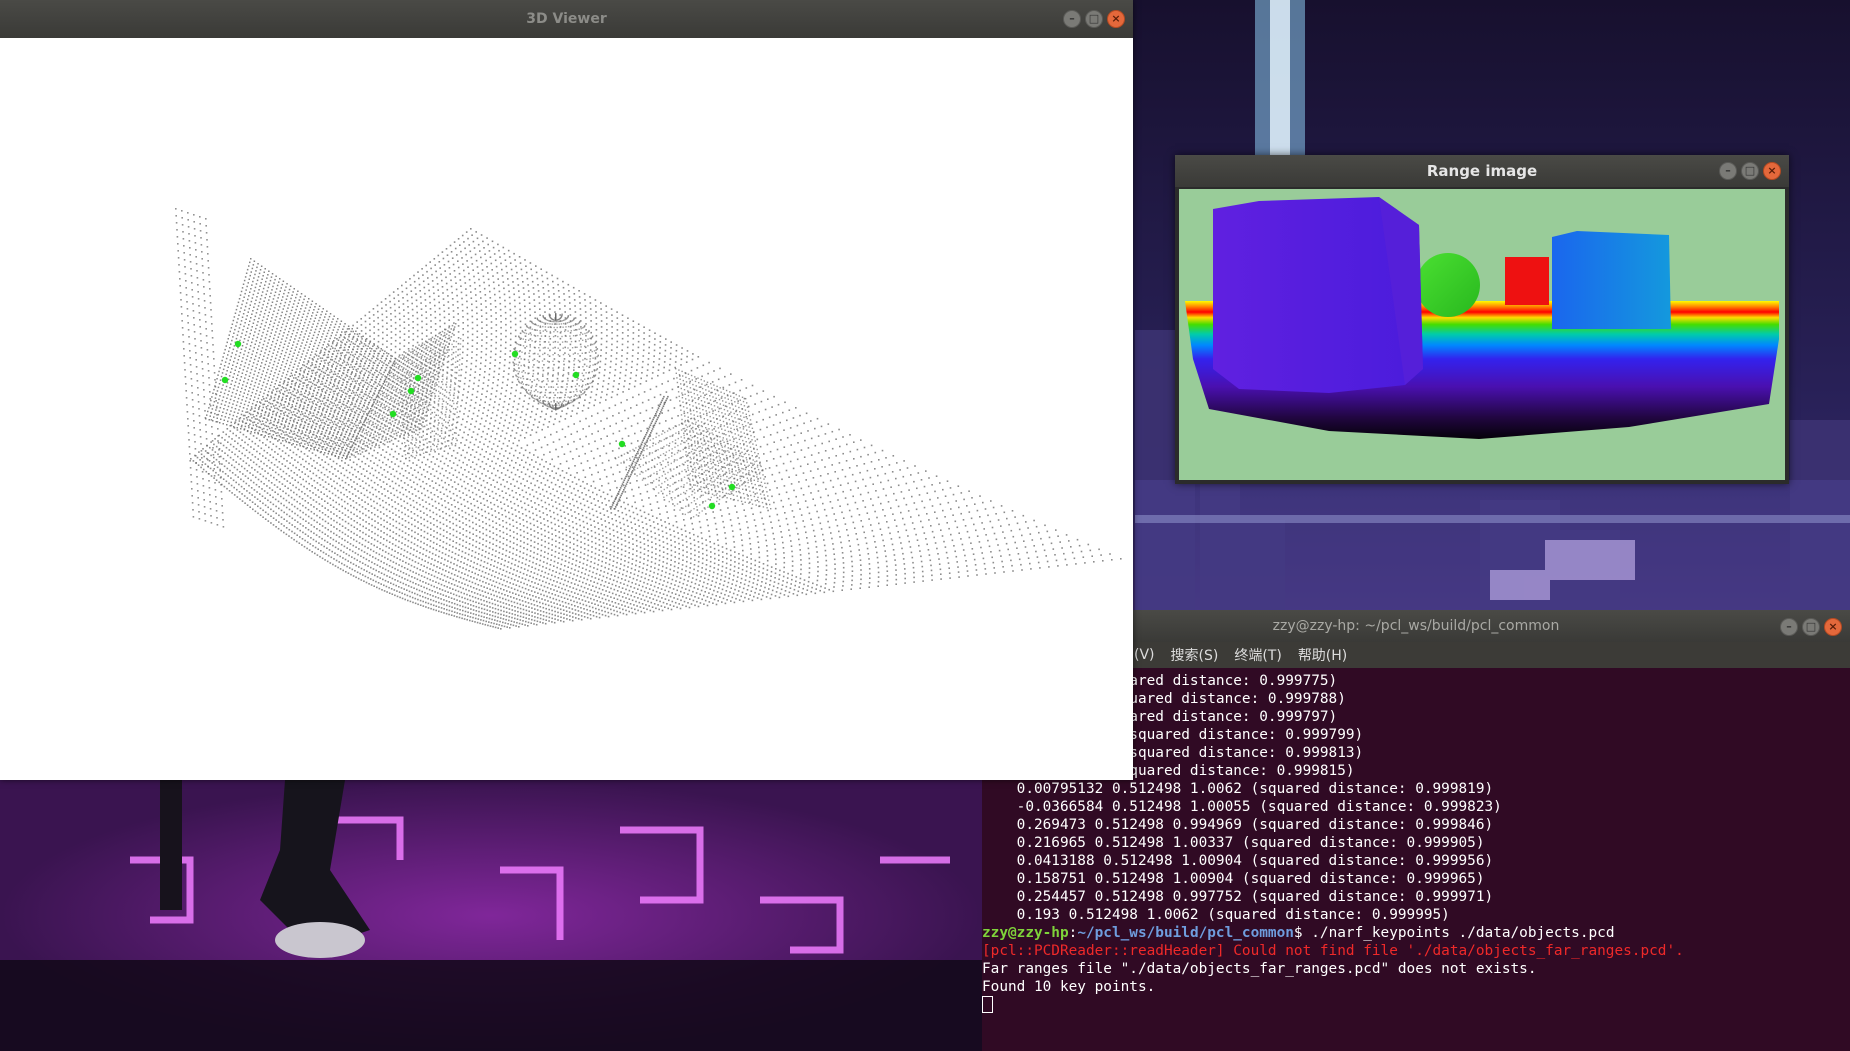 The height and width of the screenshot is (1051, 1850). Describe the element at coordinates (1611, 280) in the screenshot. I see `range-blue-box` at that location.